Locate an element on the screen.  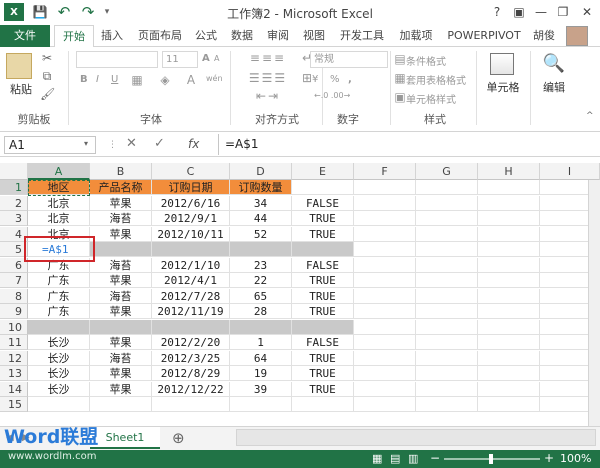
cell-e15 is located at coordinates (323, 404).